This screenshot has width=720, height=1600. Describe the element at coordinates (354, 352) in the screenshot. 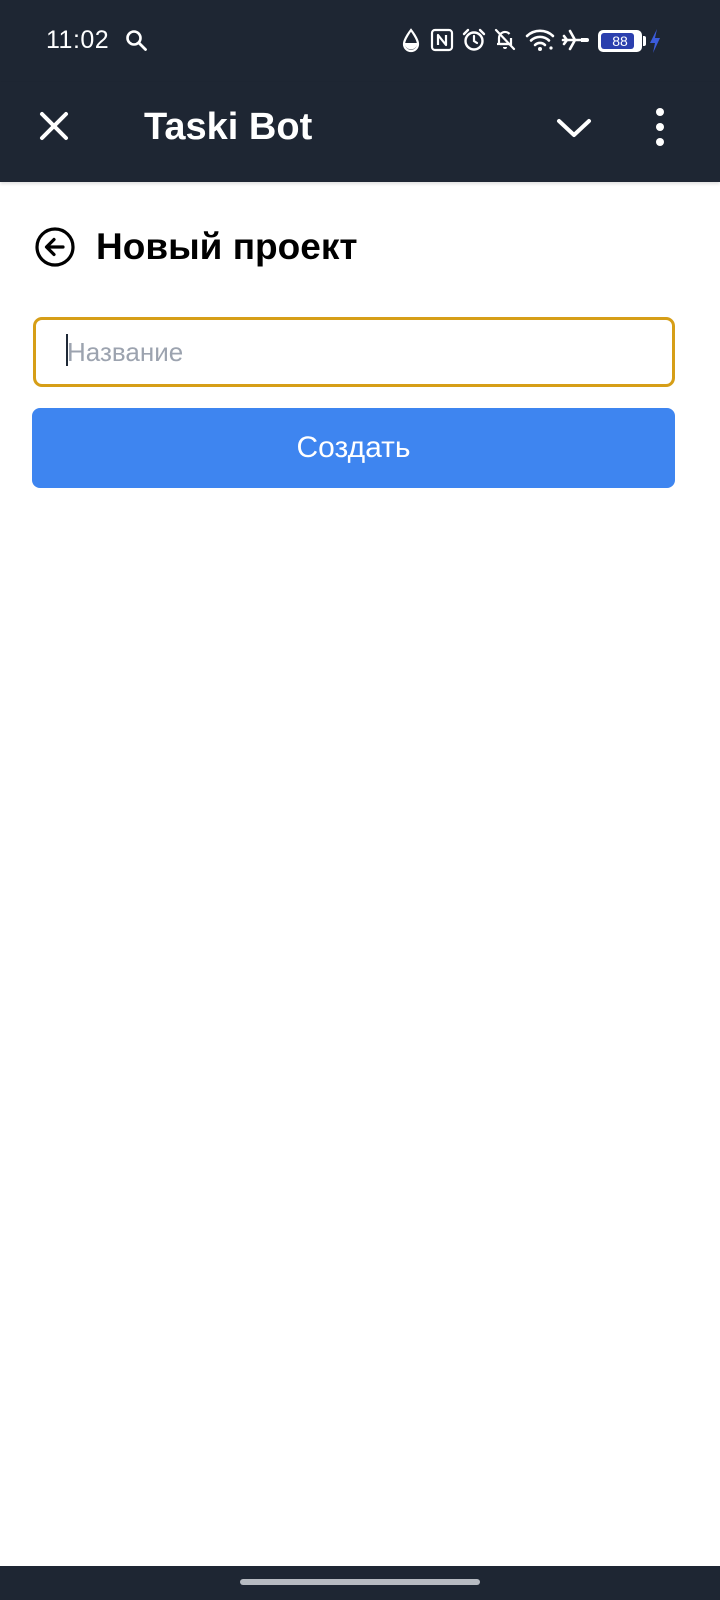

I see `project-name-input` at that location.